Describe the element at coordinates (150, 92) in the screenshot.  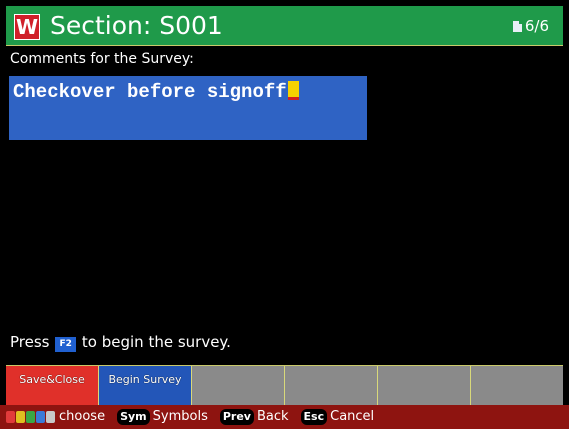
I see `comment-value: Checkover before signoff` at that location.